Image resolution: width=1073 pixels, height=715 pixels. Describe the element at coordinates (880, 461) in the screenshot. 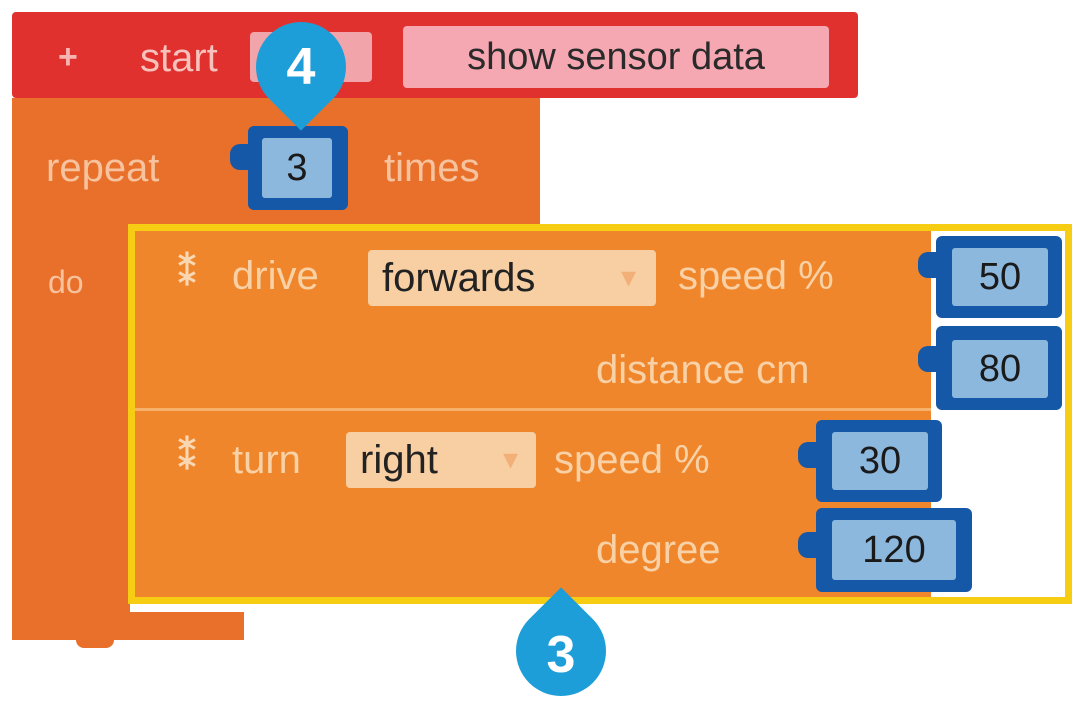

I see `turn-speed-input: 30` at that location.